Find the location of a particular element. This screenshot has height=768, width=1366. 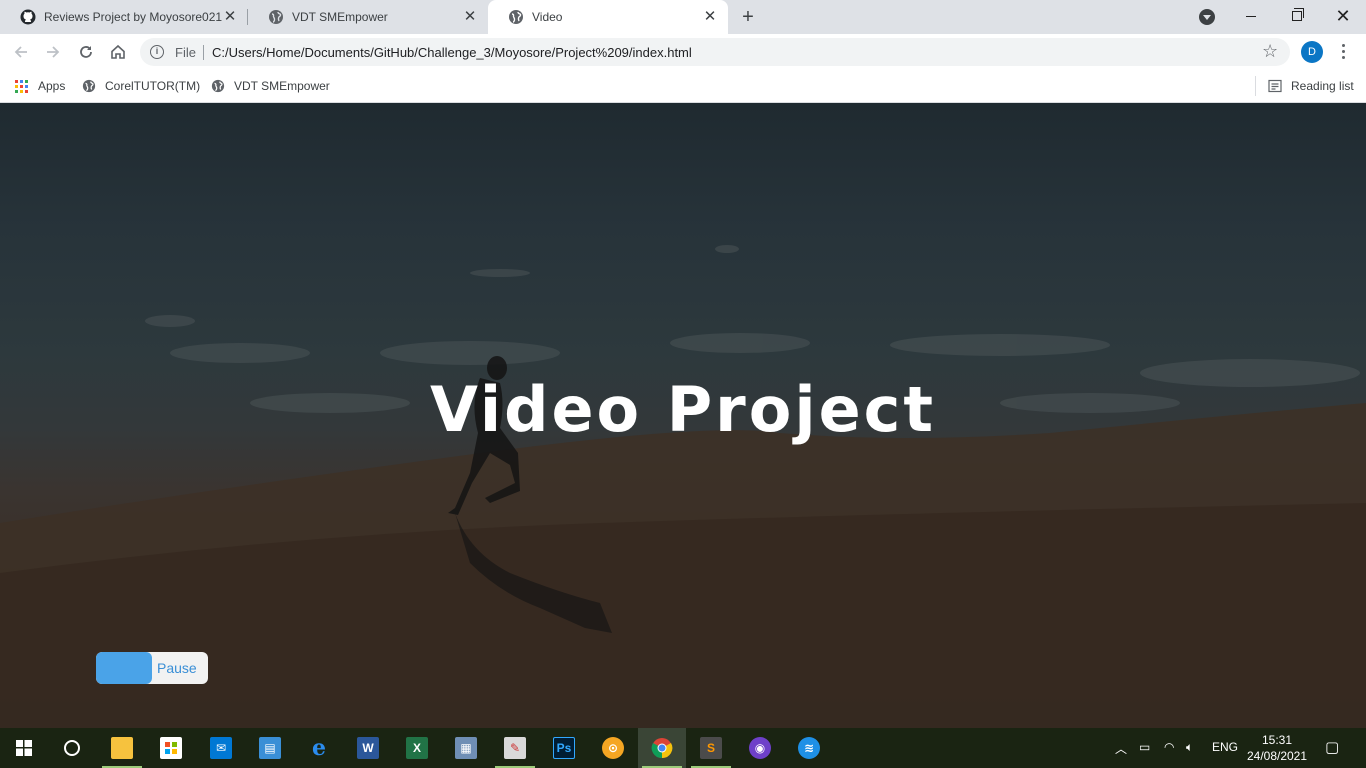

tab-title: VDT SMEmpower is located at coordinates (340, 17).